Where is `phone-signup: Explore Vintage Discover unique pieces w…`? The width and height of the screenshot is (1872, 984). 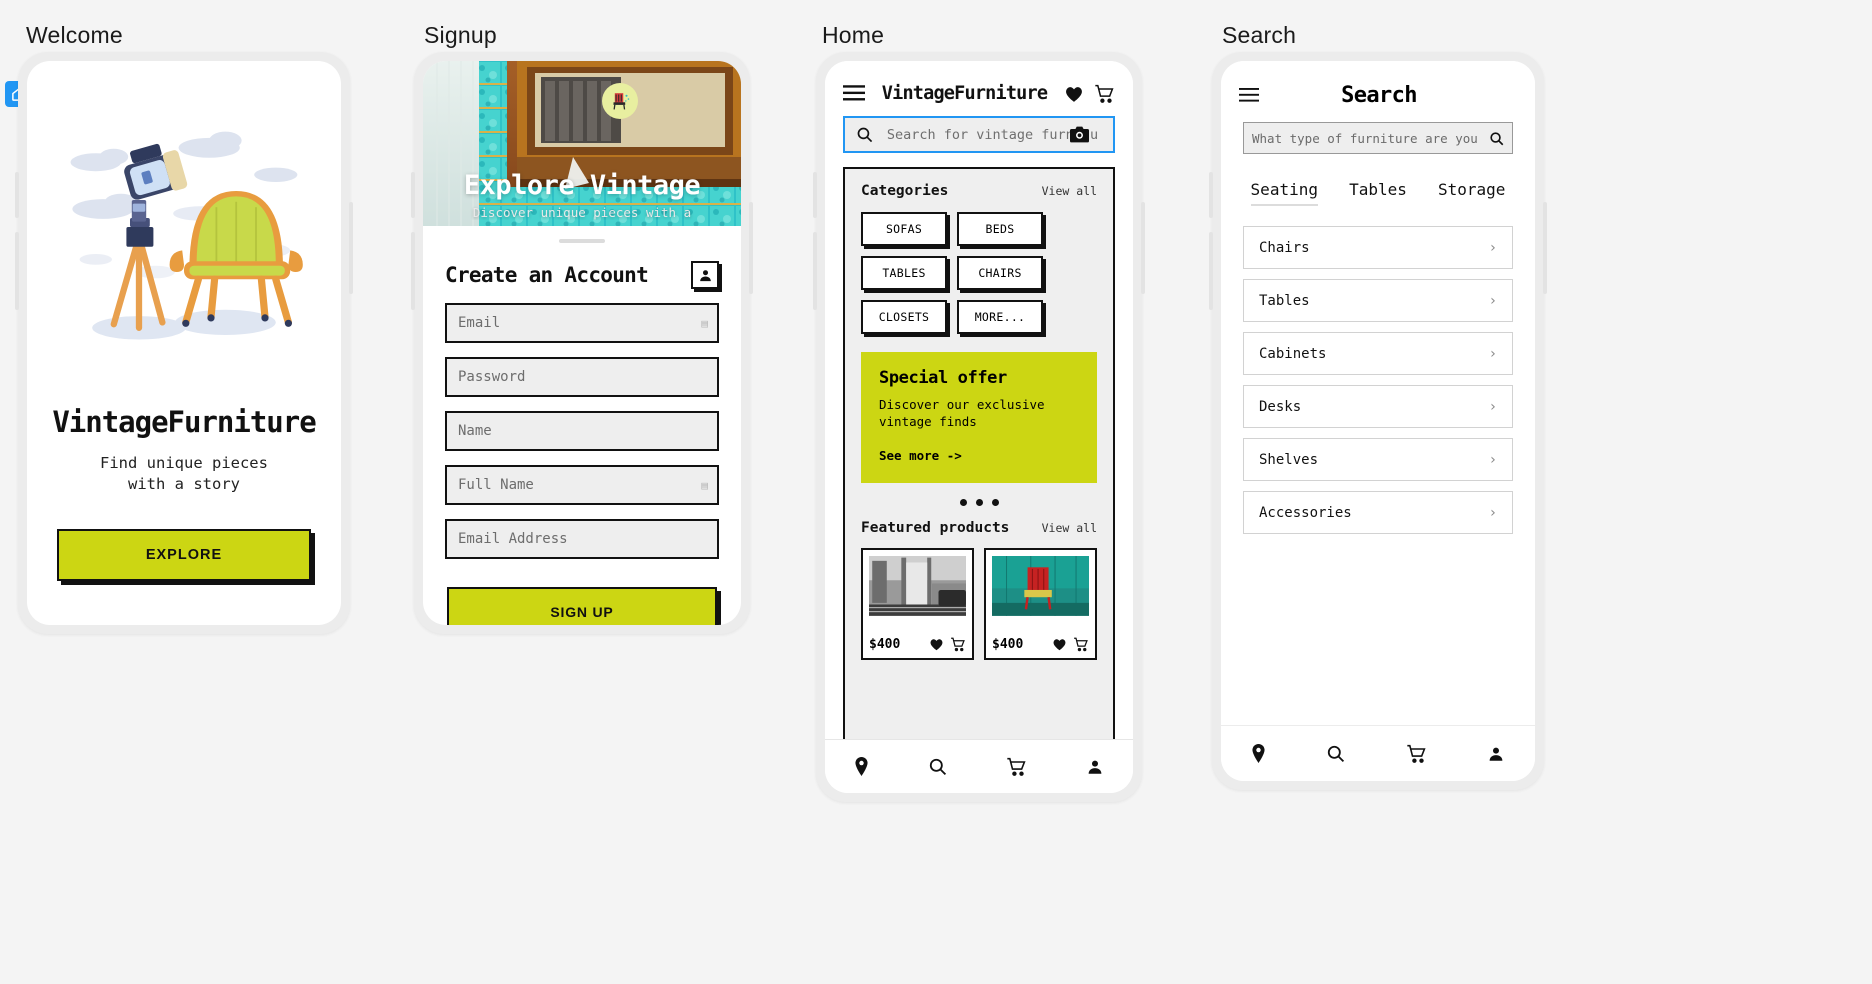 phone-signup: Explore Vintage Discover unique pieces w… is located at coordinates (582, 343).